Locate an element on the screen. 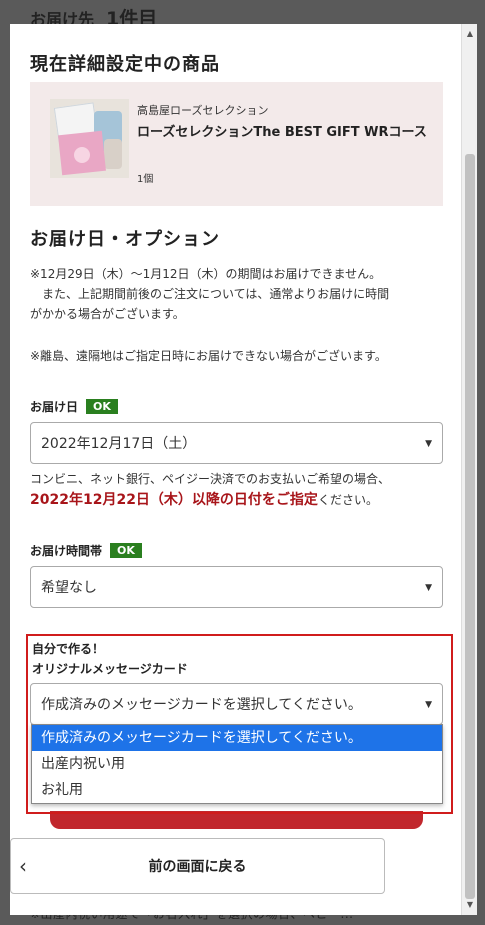  message-card-select: 作成済みのメッセージカードを選択してください。 ▼ is located at coordinates (236, 704).